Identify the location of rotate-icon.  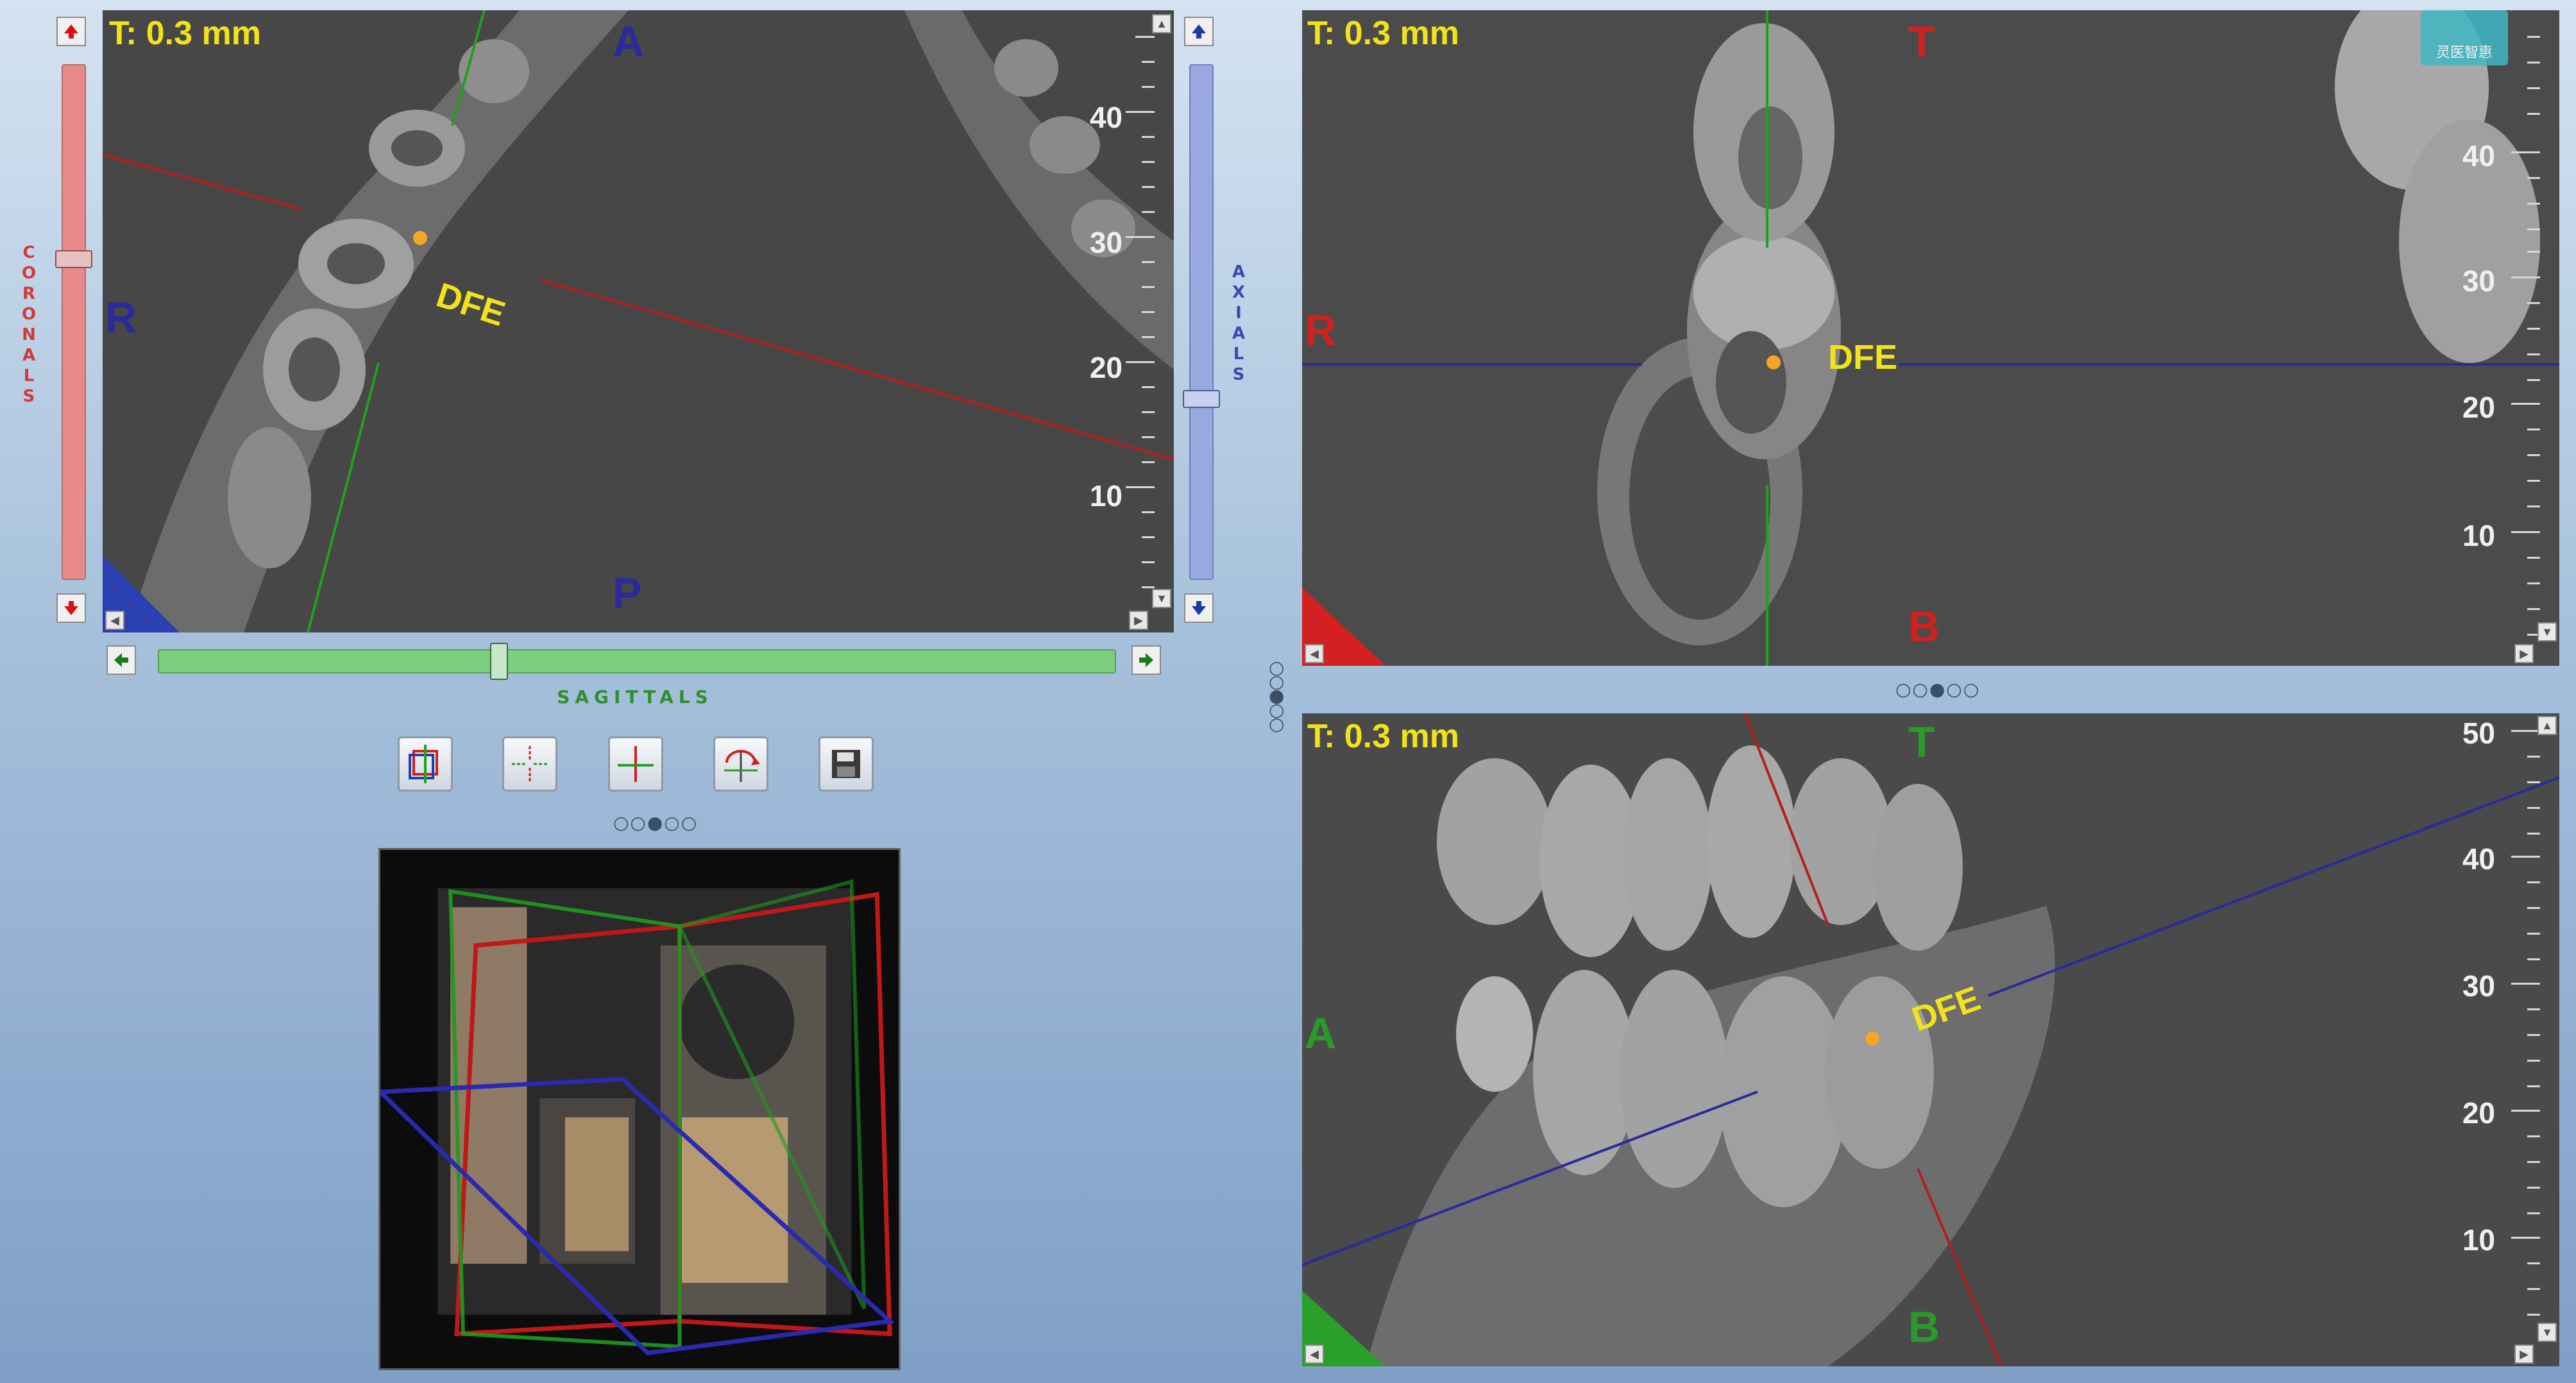
(742, 766).